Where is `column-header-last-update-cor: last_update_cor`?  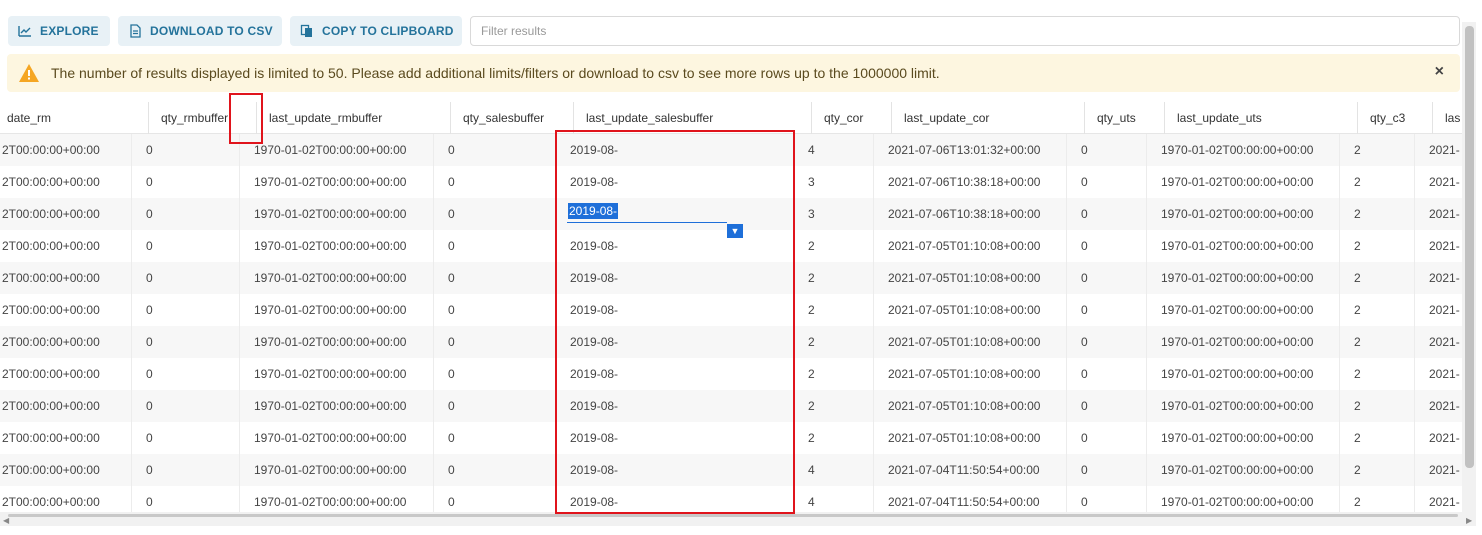
column-header-last-update-cor: last_update_cor is located at coordinates (987, 118).